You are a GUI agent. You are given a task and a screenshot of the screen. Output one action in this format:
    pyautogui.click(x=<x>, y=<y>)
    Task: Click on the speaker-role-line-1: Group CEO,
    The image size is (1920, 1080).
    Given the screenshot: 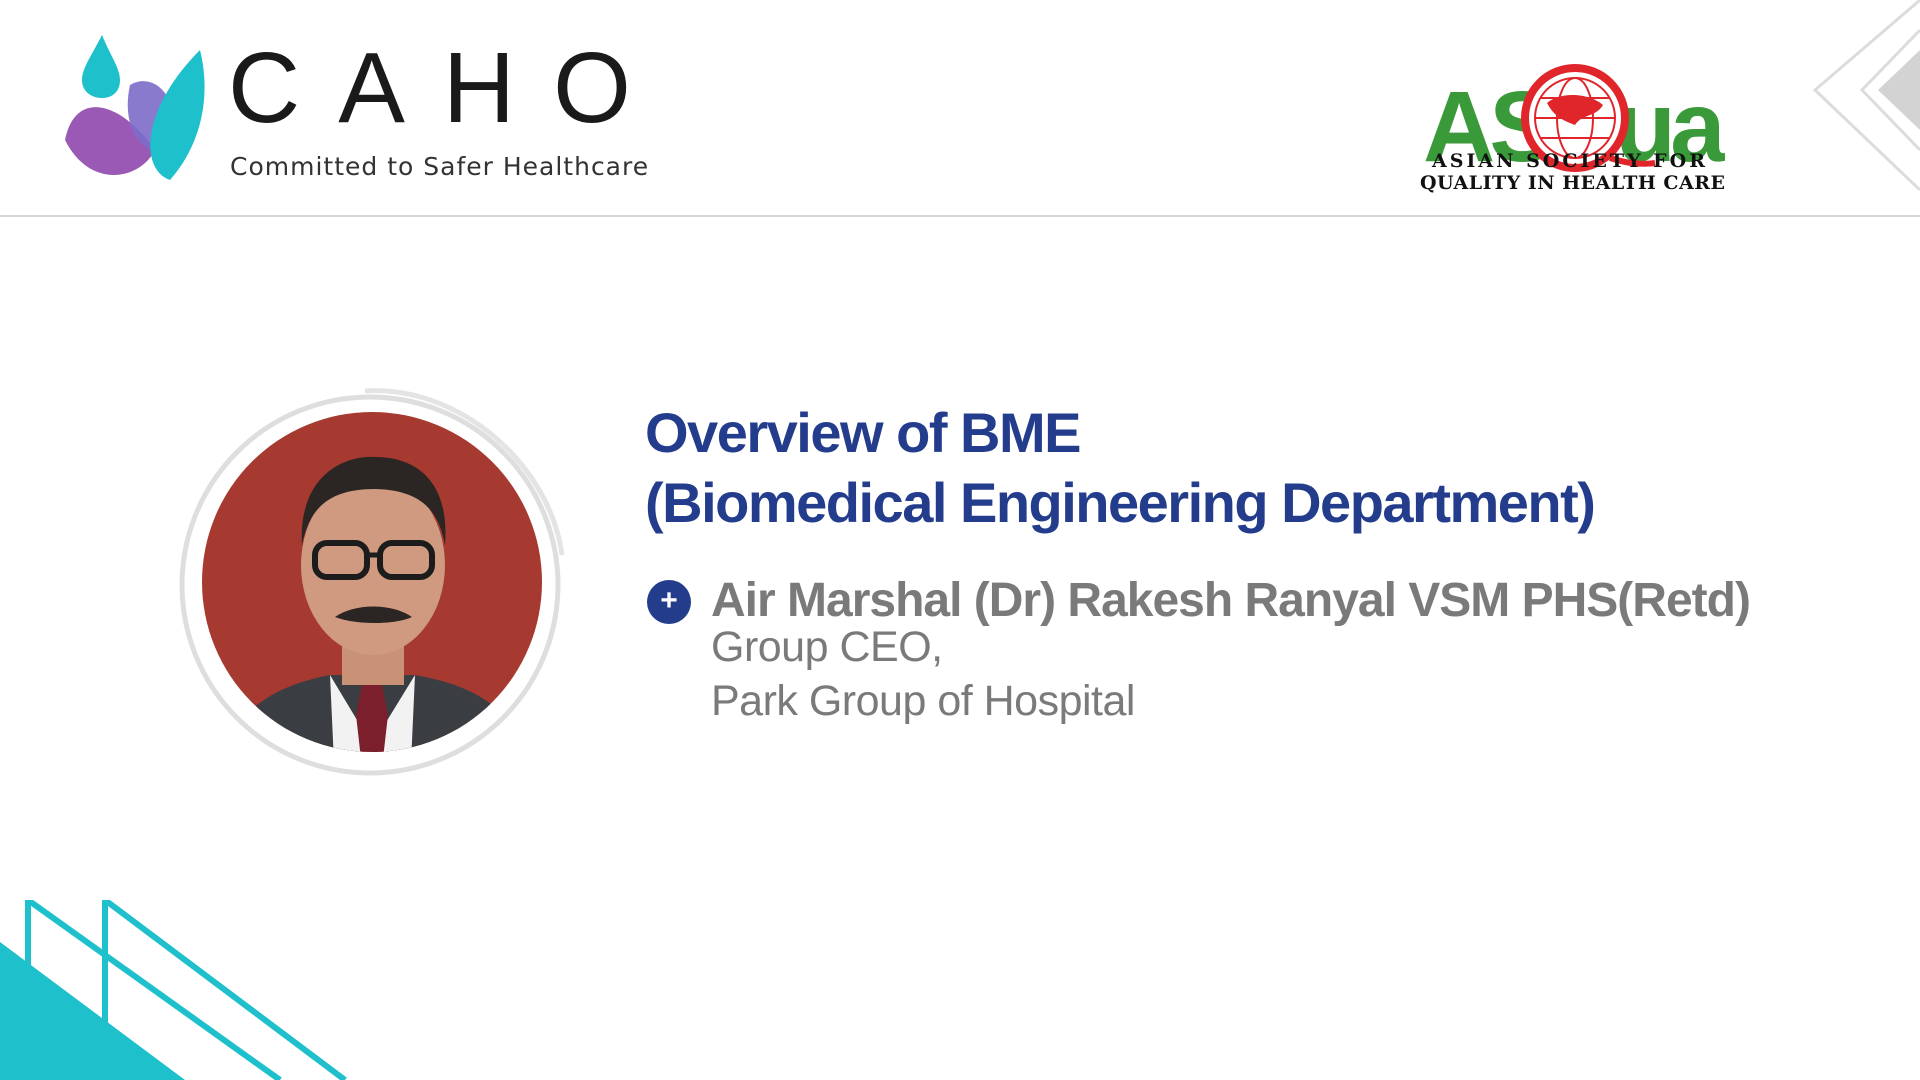 What is the action you would take?
    pyautogui.click(x=827, y=647)
    